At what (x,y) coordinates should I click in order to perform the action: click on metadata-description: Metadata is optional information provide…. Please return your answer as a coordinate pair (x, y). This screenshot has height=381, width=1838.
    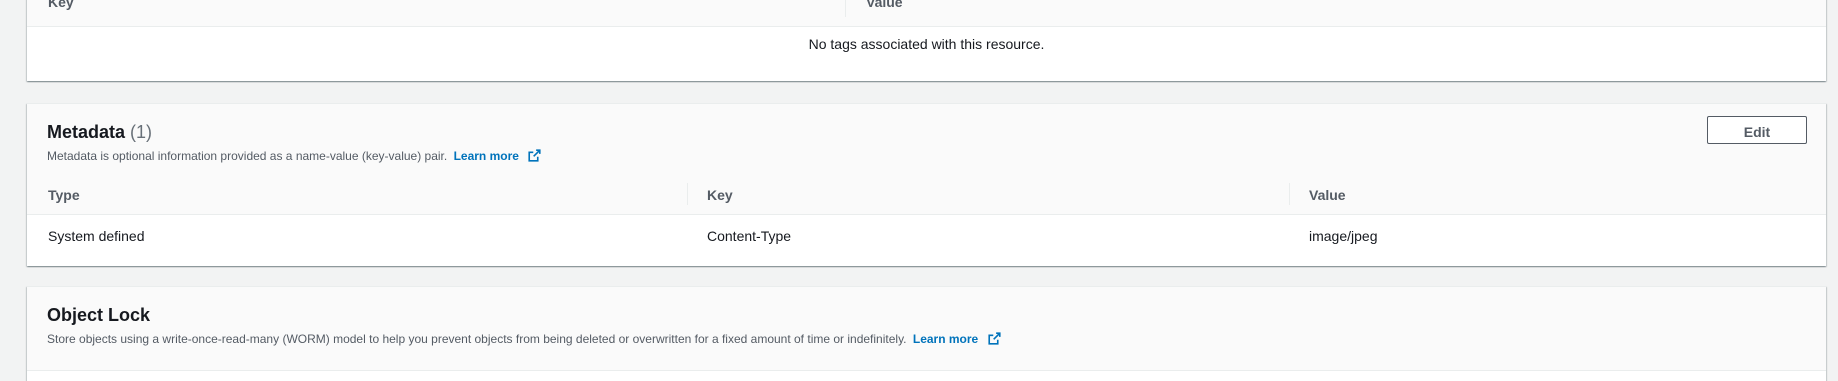
    Looking at the image, I should click on (294, 156).